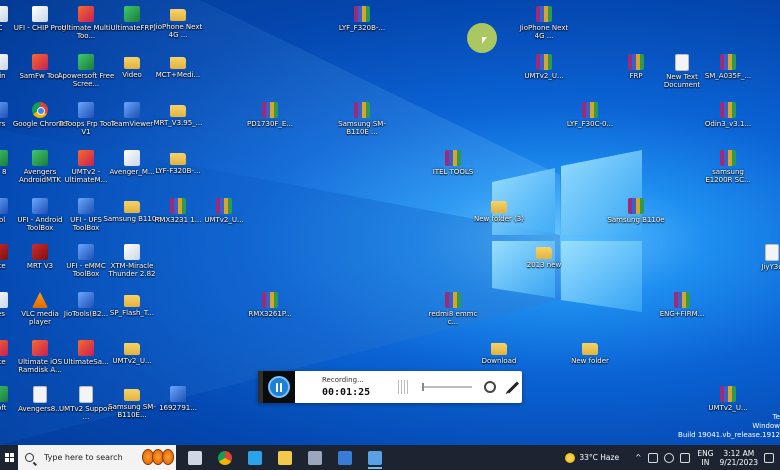 The height and width of the screenshot is (470, 780). What do you see at coordinates (390, 387) in the screenshot?
I see `screen-recorder-toolbar: Recording... 00:01:25` at bounding box center [390, 387].